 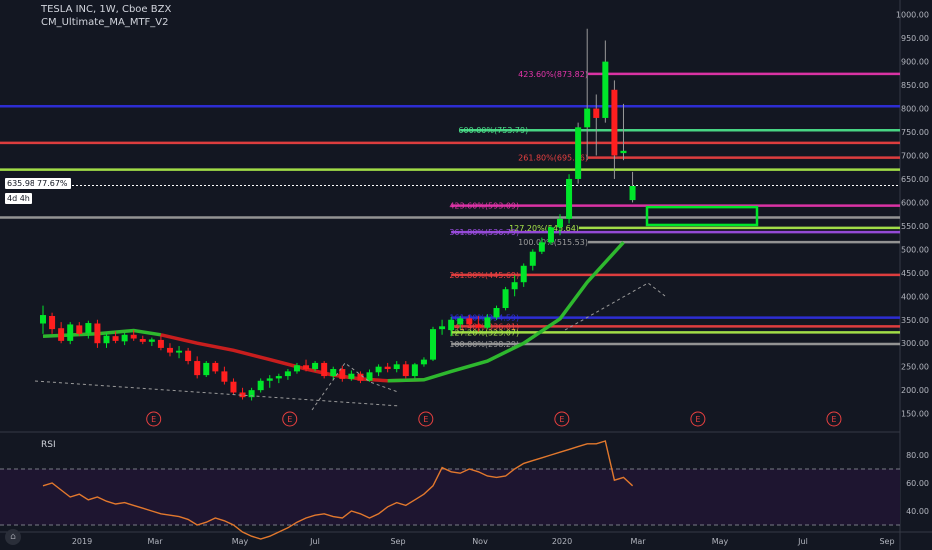 I want to click on price-axis-tick: 550.00, so click(x=915, y=226).